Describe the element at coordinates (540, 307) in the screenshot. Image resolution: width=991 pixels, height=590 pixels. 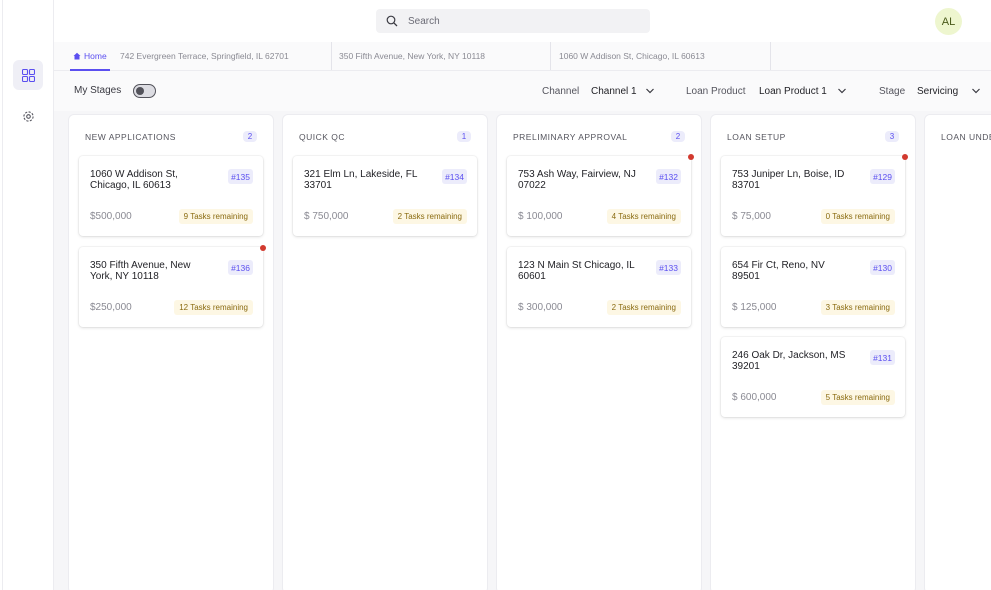
I see `card-amount: $ 300,000` at that location.